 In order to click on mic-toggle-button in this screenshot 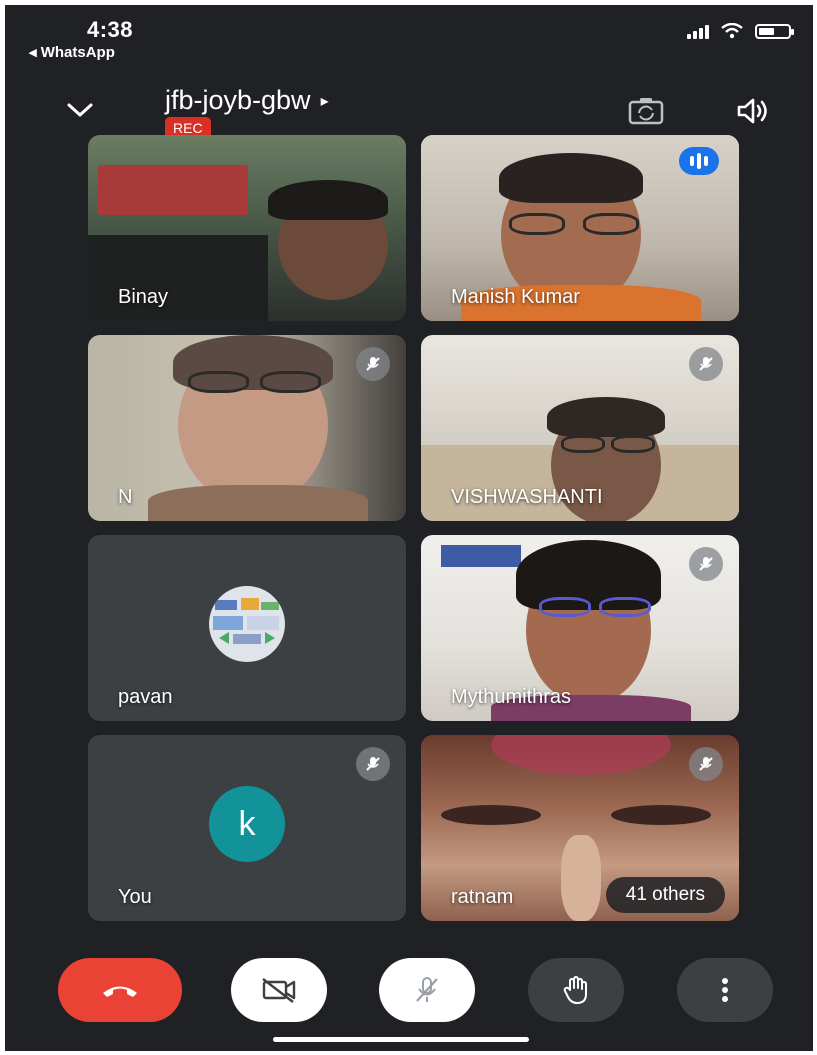, I will do `click(427, 990)`.